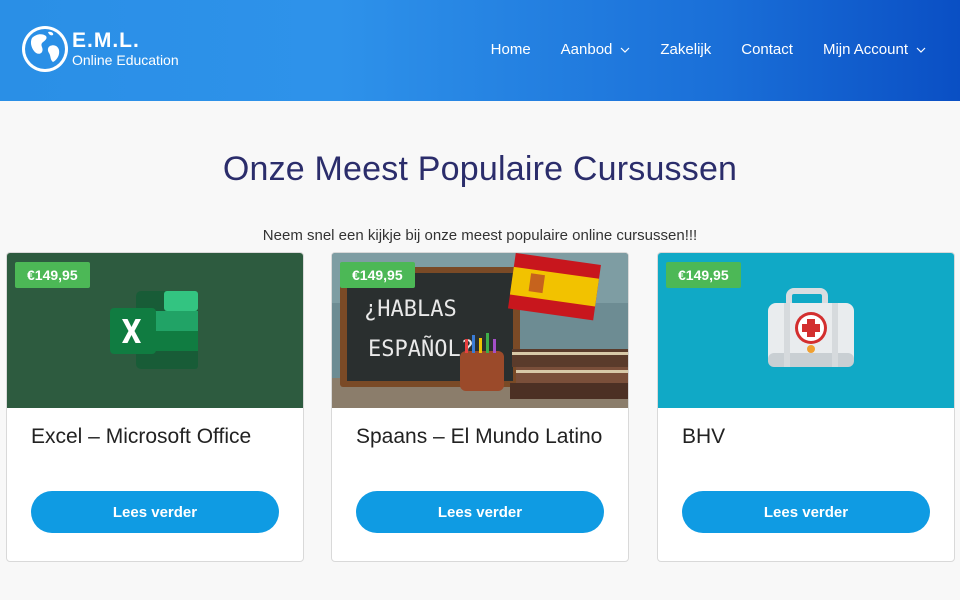 The image size is (960, 600). What do you see at coordinates (155, 330) in the screenshot?
I see `course-image-excel: €149,95` at bounding box center [155, 330].